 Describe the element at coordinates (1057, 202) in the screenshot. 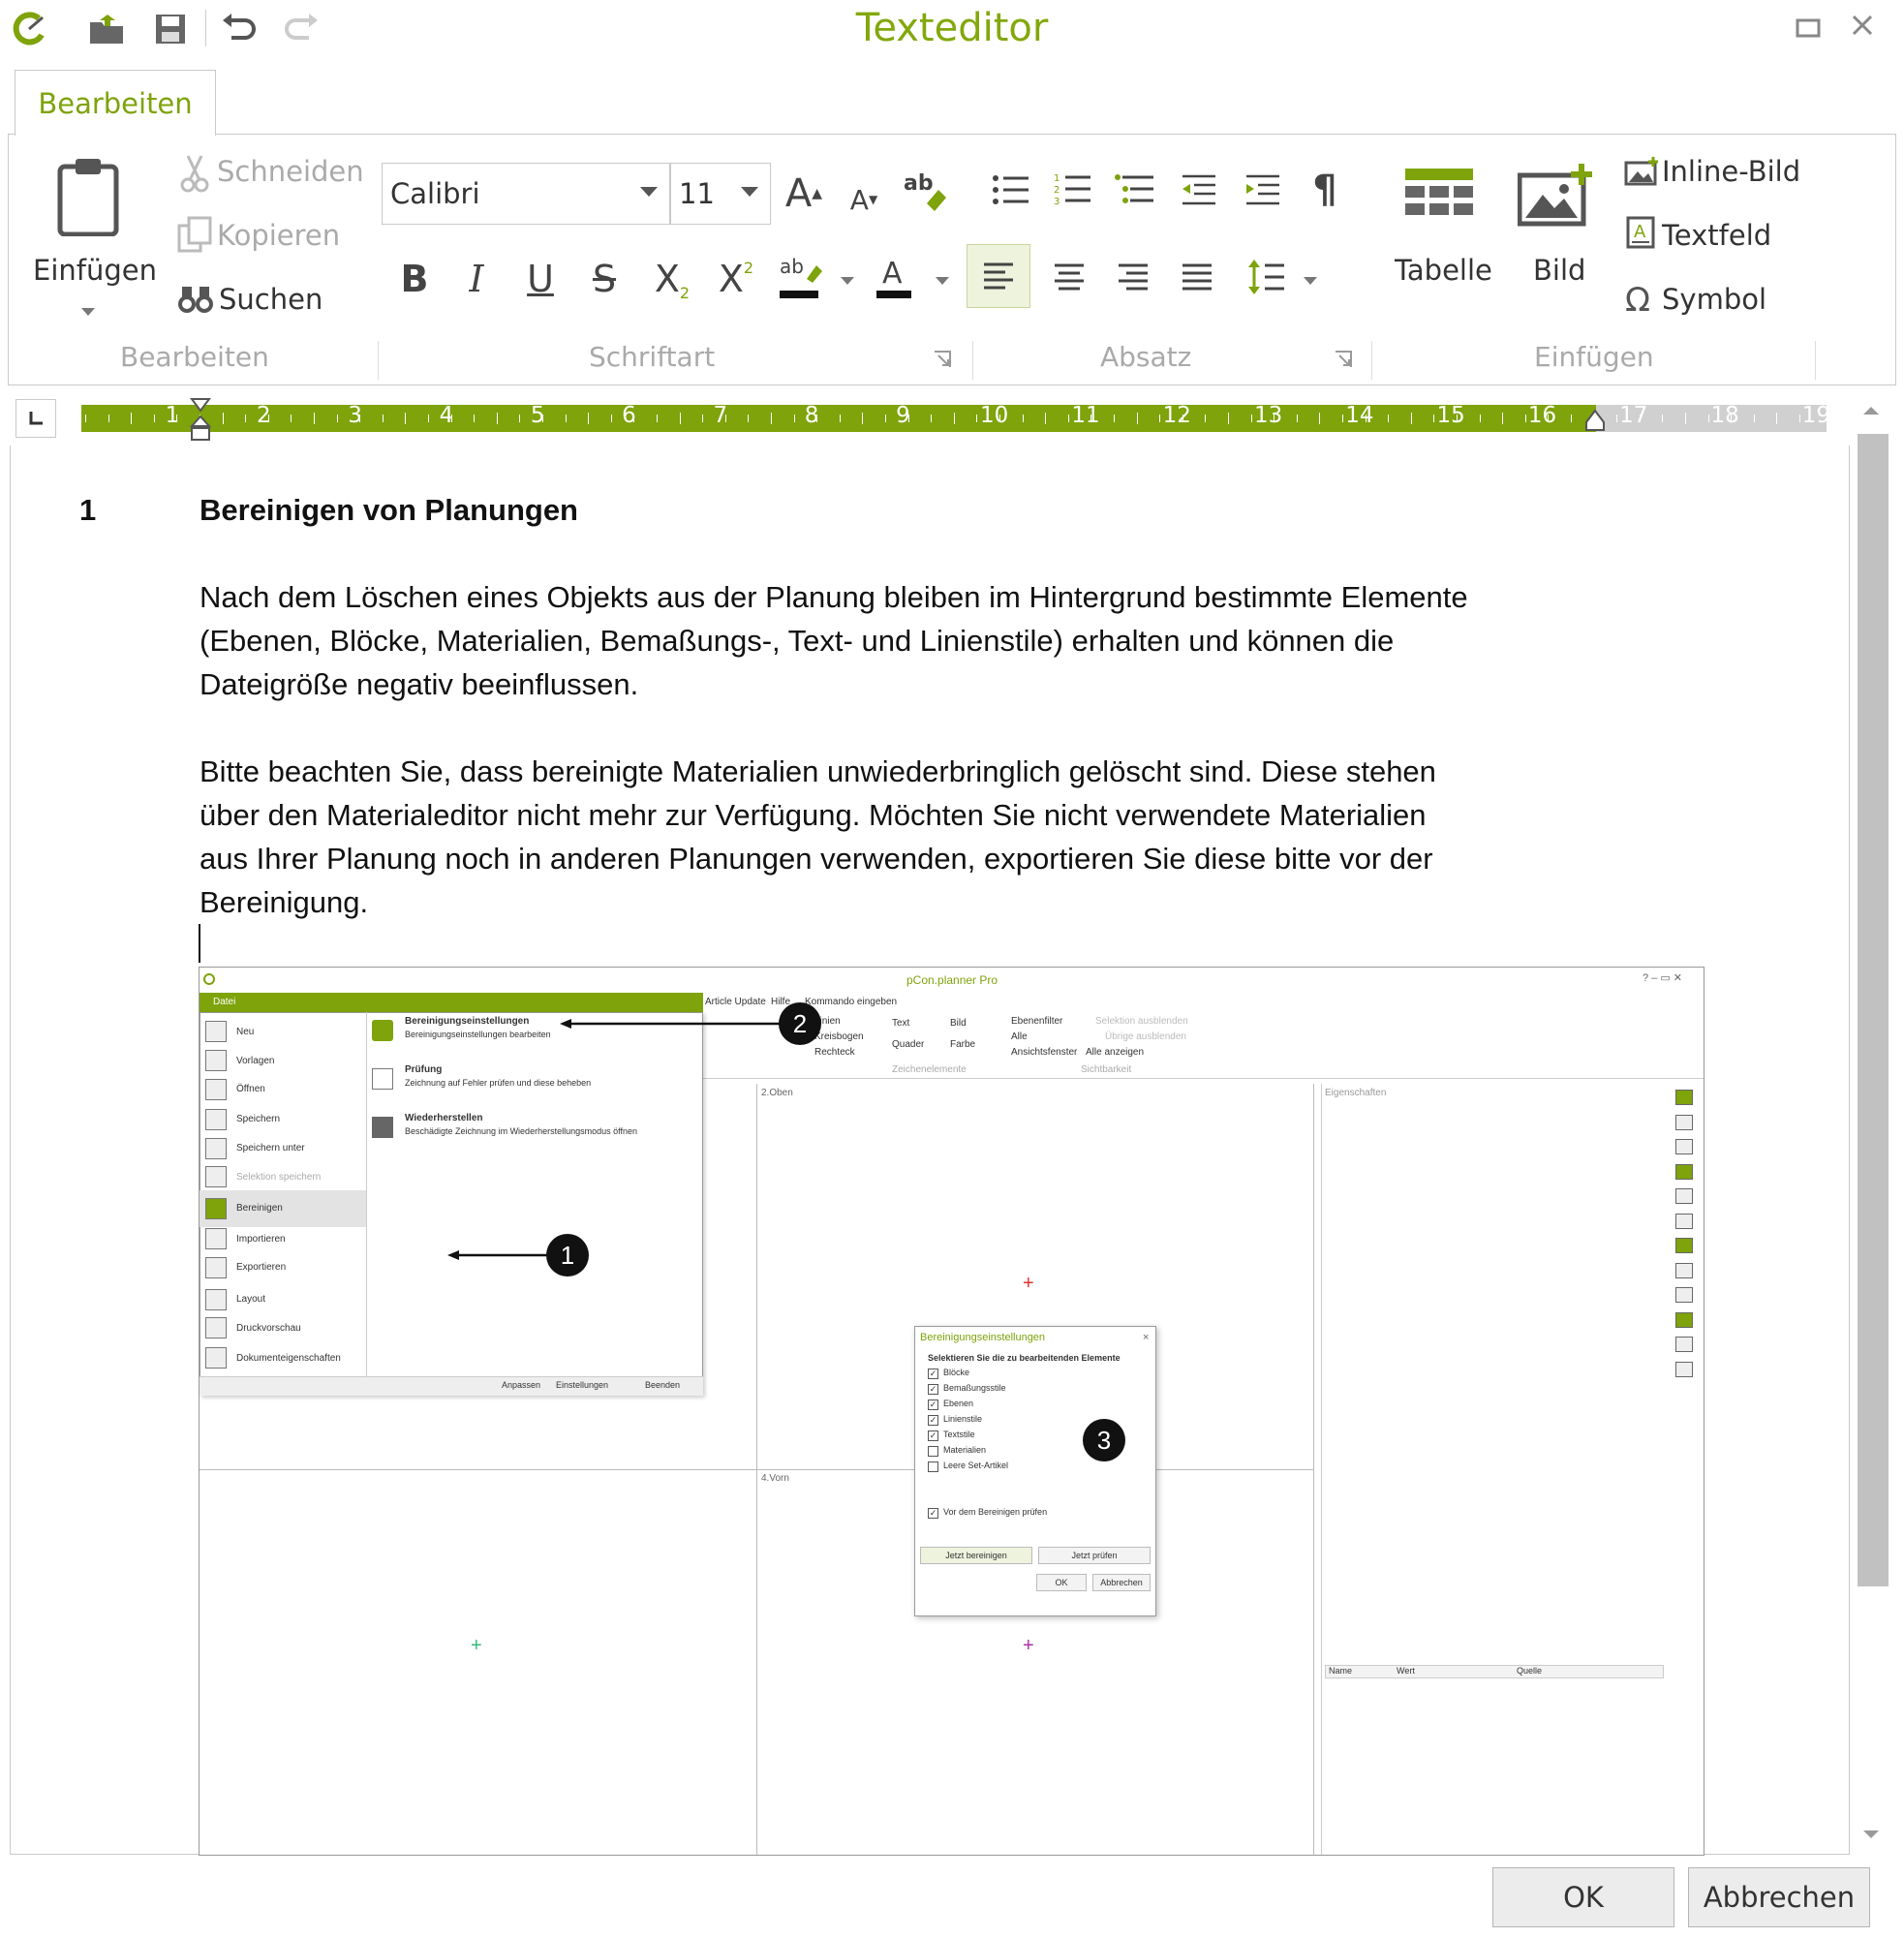

I see `svg-text: 3` at that location.